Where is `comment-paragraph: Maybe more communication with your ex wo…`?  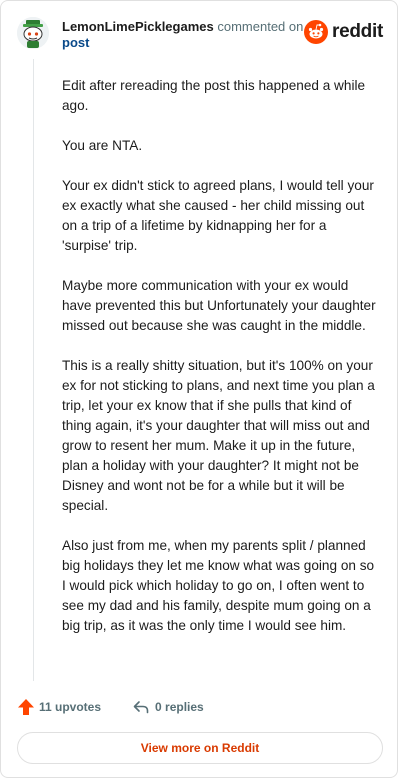 comment-paragraph: Maybe more communication with your ex wo… is located at coordinates (219, 305).